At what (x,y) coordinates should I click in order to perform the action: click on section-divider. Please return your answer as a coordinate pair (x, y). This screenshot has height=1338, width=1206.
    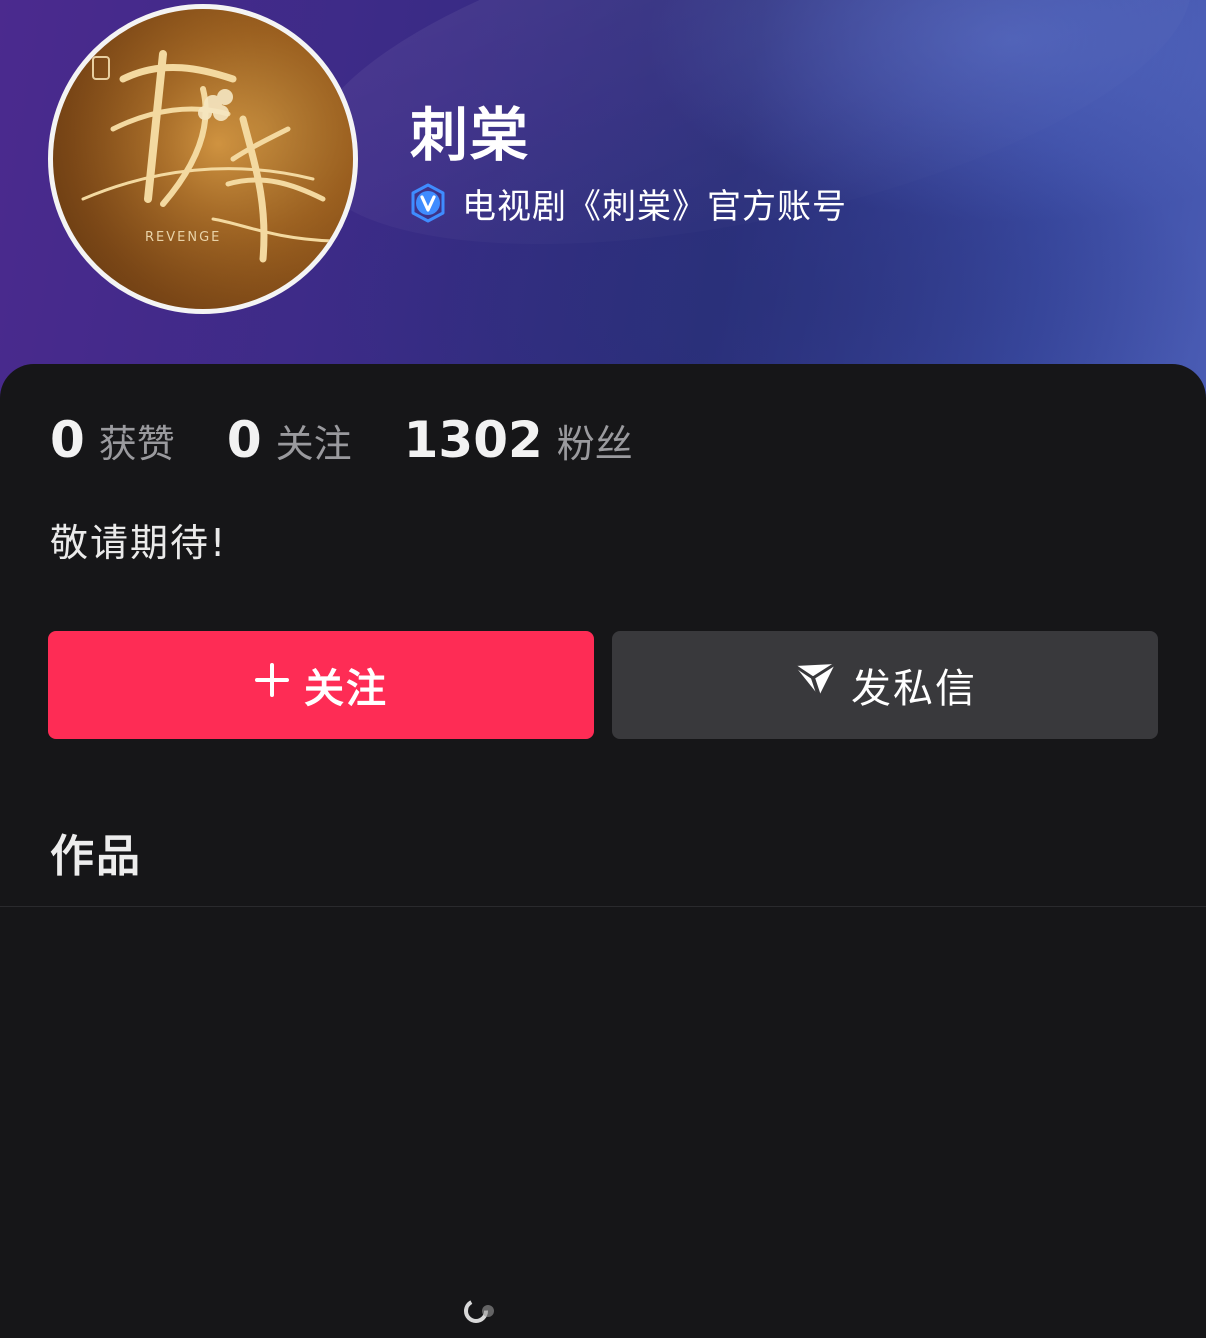
    Looking at the image, I should click on (603, 906).